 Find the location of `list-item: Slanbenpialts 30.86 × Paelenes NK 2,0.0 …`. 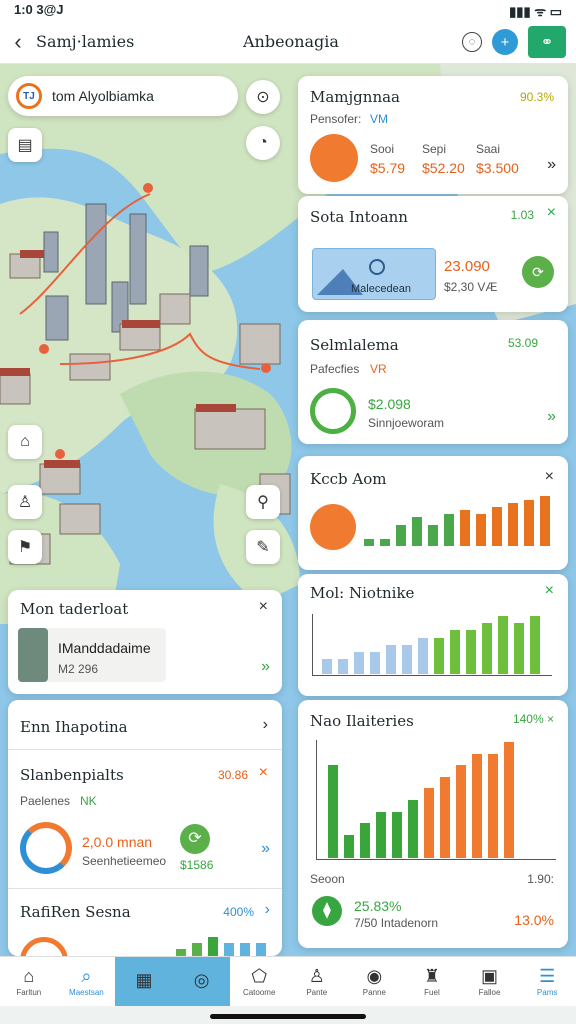

list-item: Slanbenpialts 30.86 × Paelenes NK 2,0.0 … is located at coordinates (145, 819).